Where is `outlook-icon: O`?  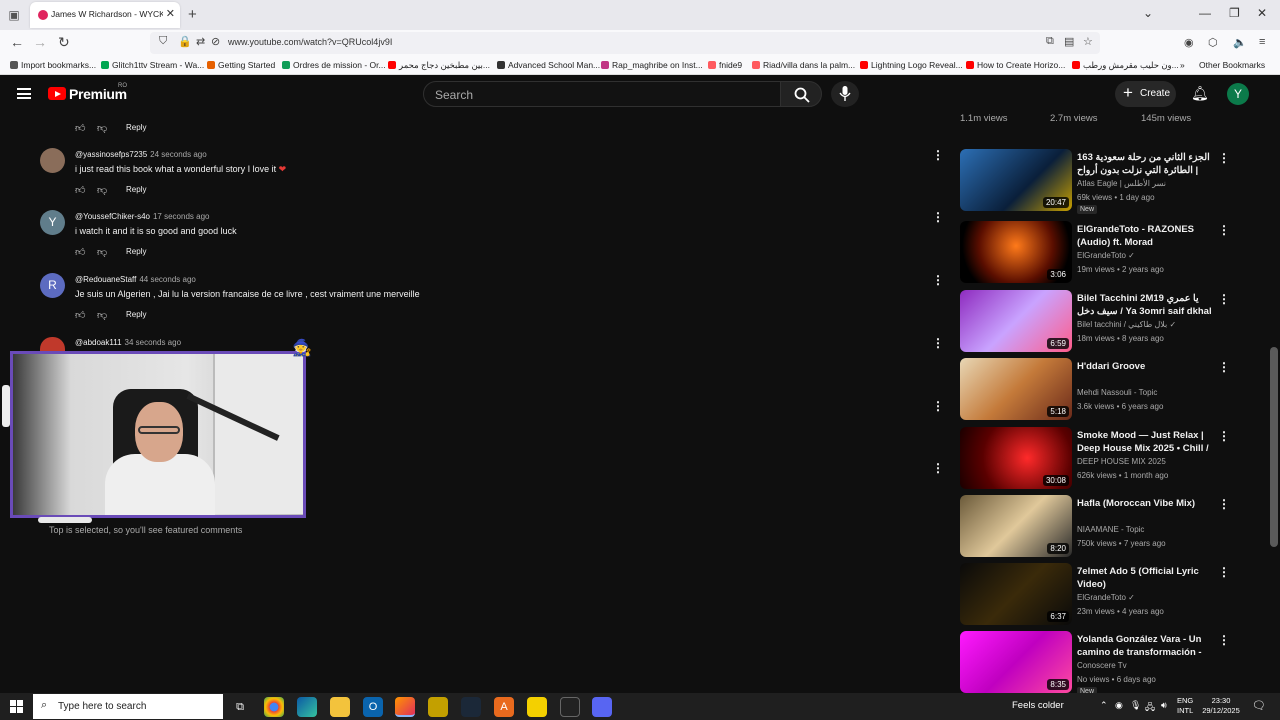 outlook-icon: O is located at coordinates (373, 707).